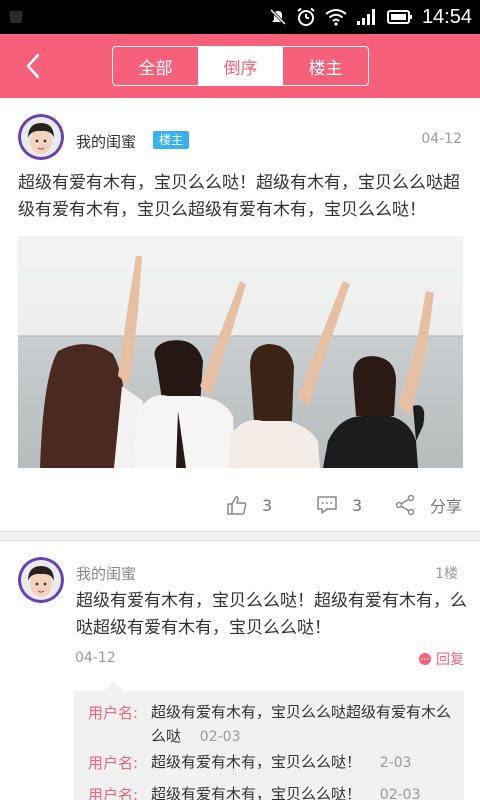 Image resolution: width=480 pixels, height=800 pixels. I want to click on reply-author-name: 我的闺蜜, so click(106, 573).